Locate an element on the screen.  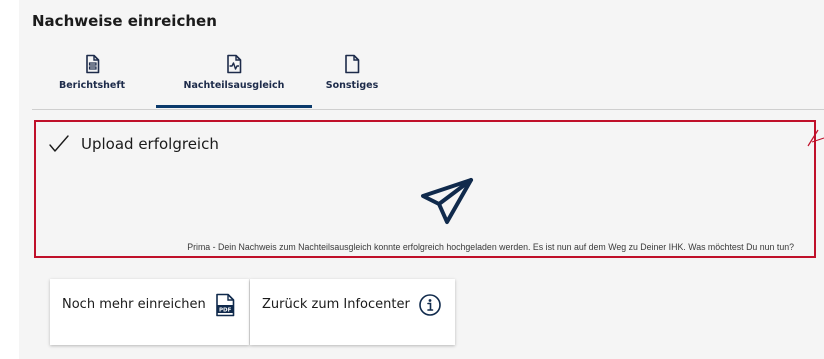
tab-label: Berichtsheft is located at coordinates (92, 85).